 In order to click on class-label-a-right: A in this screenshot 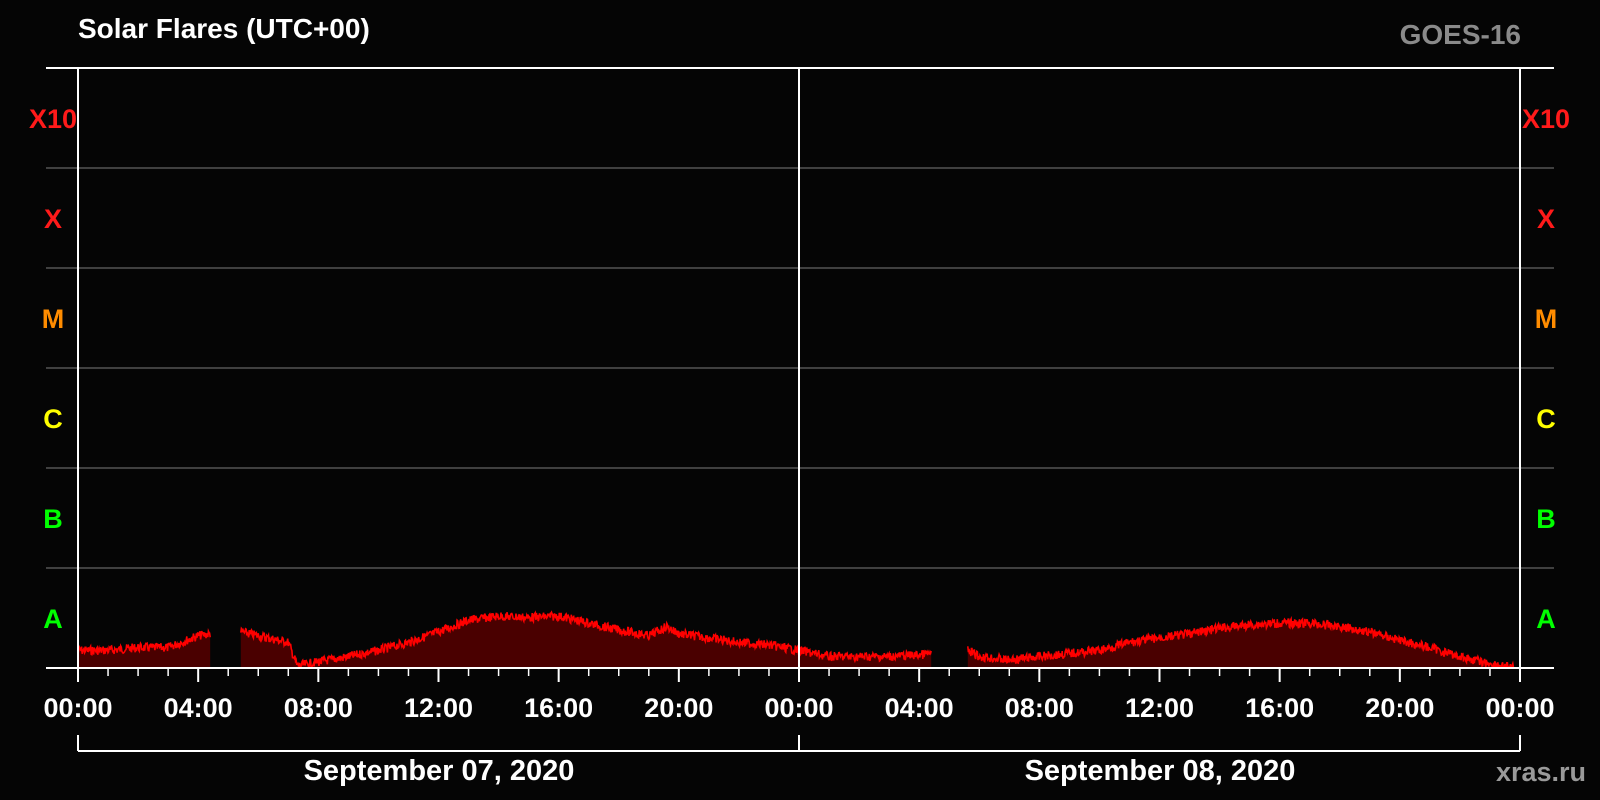, I will do `click(1546, 619)`.